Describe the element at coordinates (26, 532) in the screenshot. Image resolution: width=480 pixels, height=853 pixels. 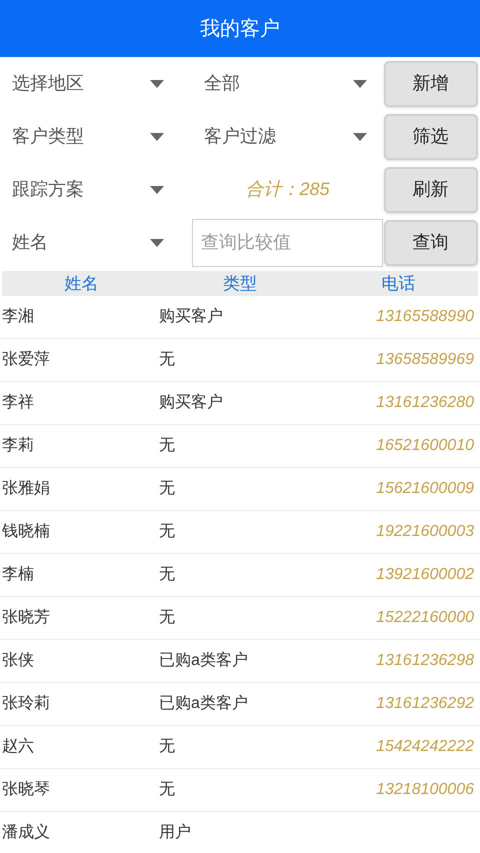
I see `name-cell-text: 钱晓楠` at that location.